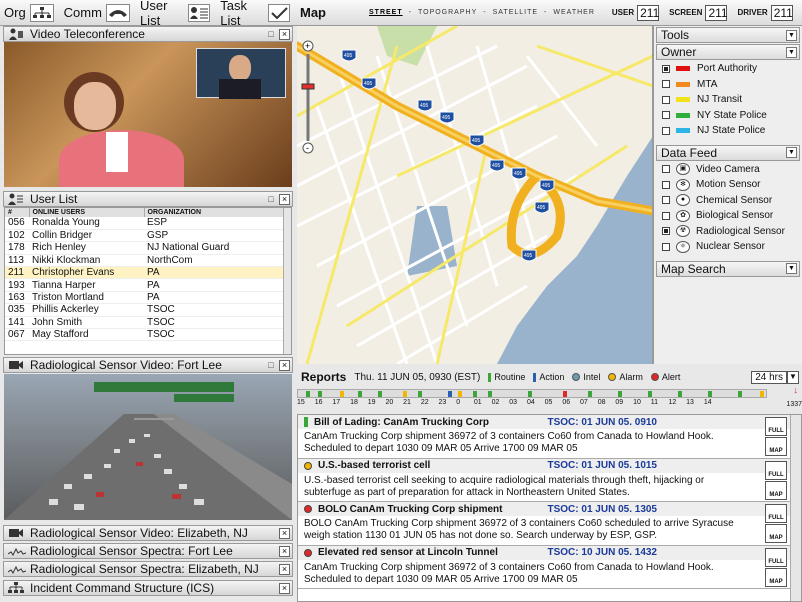  Describe the element at coordinates (175, 14) in the screenshot. I see `user-list-button: User List` at that location.